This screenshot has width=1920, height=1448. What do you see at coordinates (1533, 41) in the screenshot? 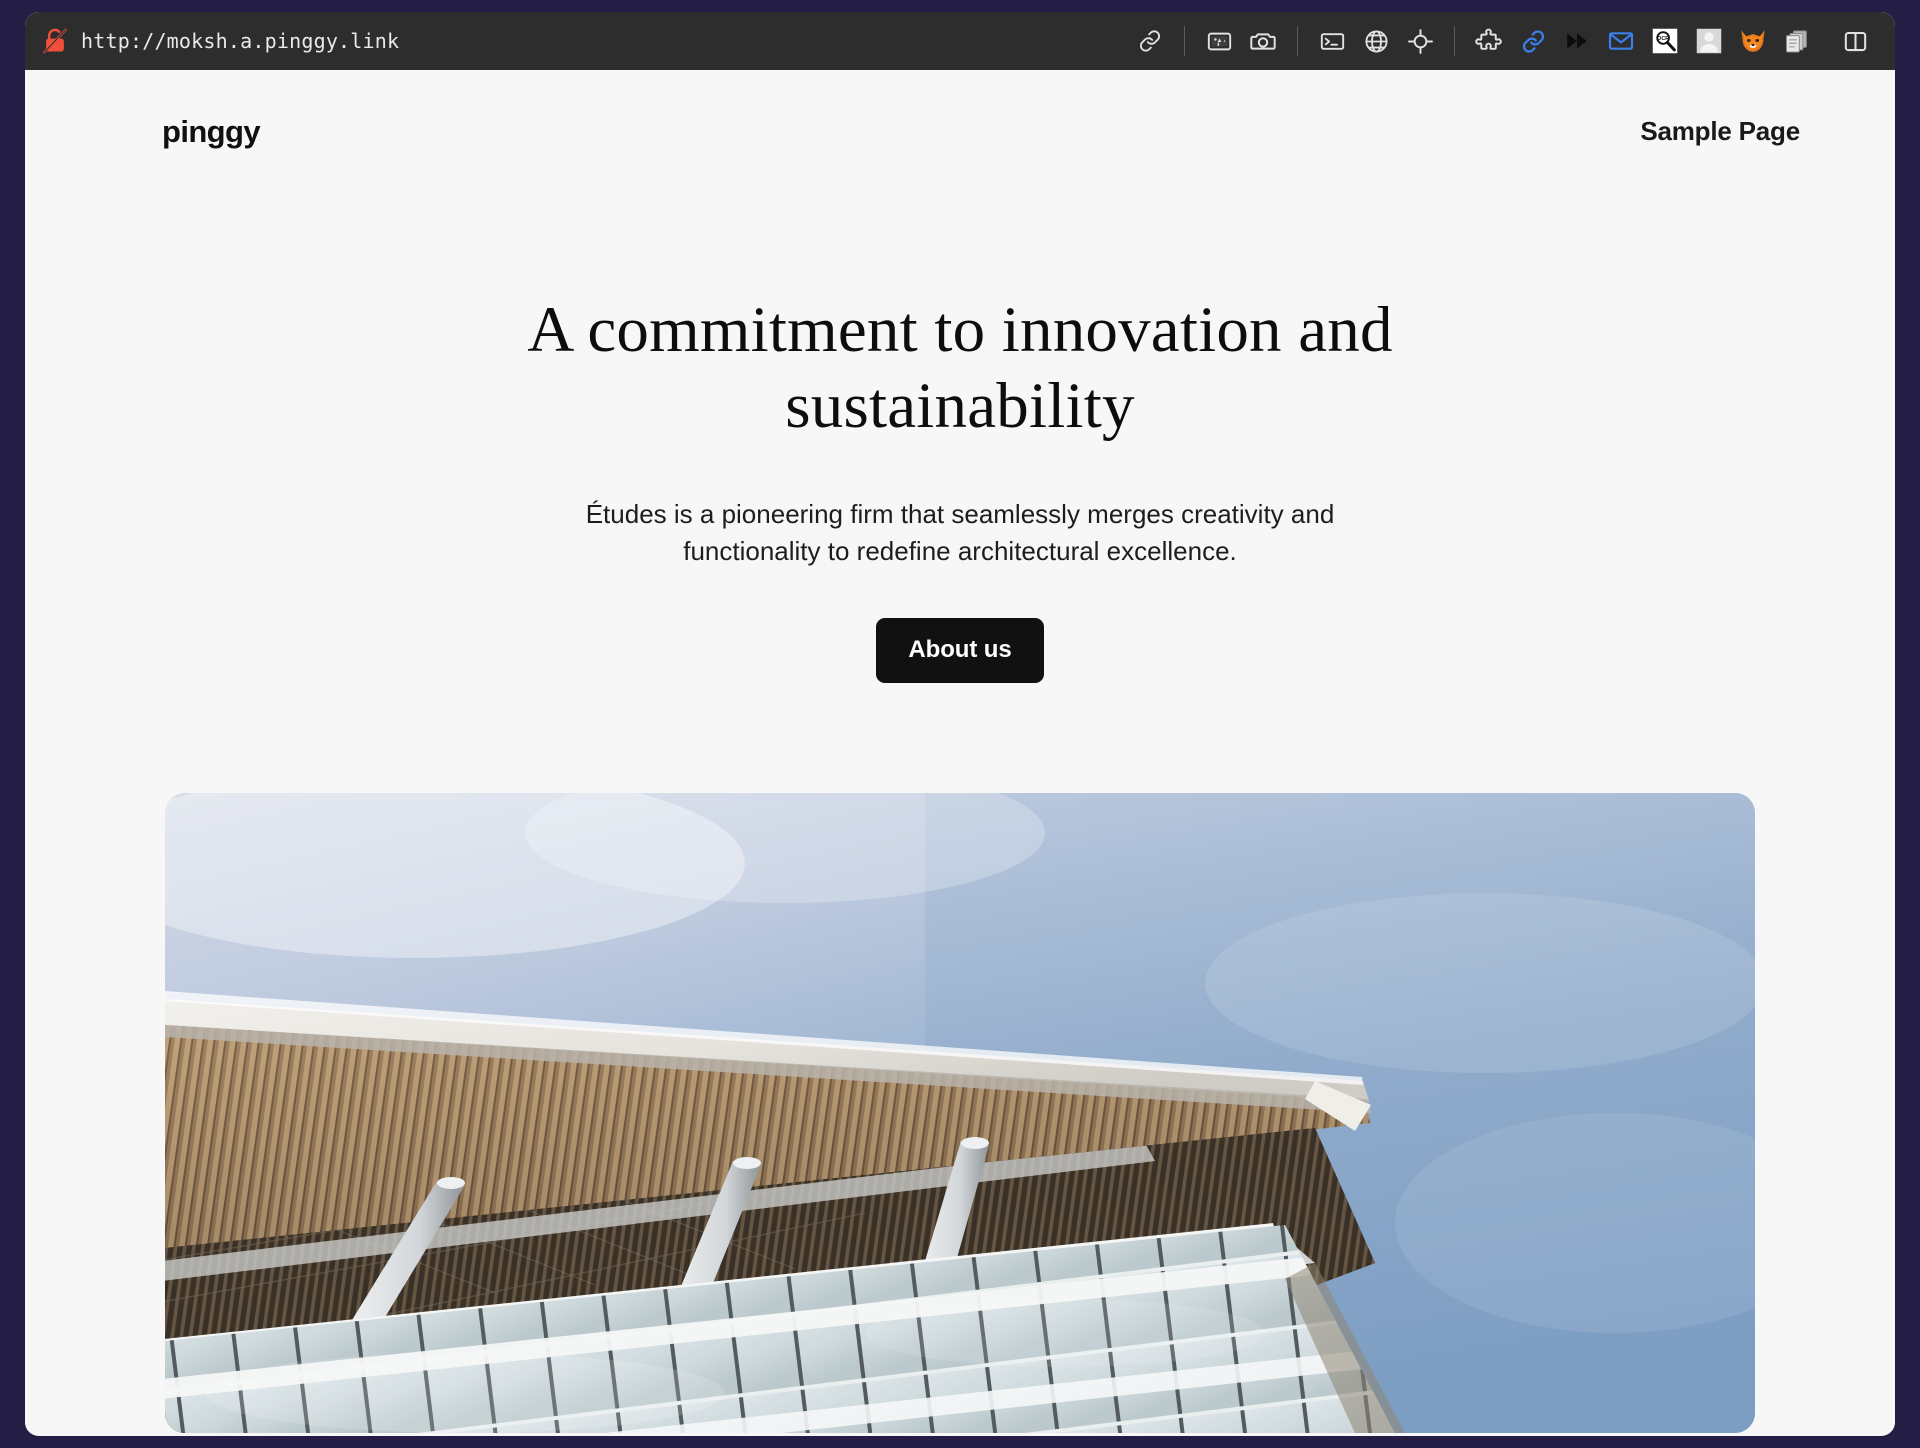
I see `blue-chain-link-icon` at bounding box center [1533, 41].